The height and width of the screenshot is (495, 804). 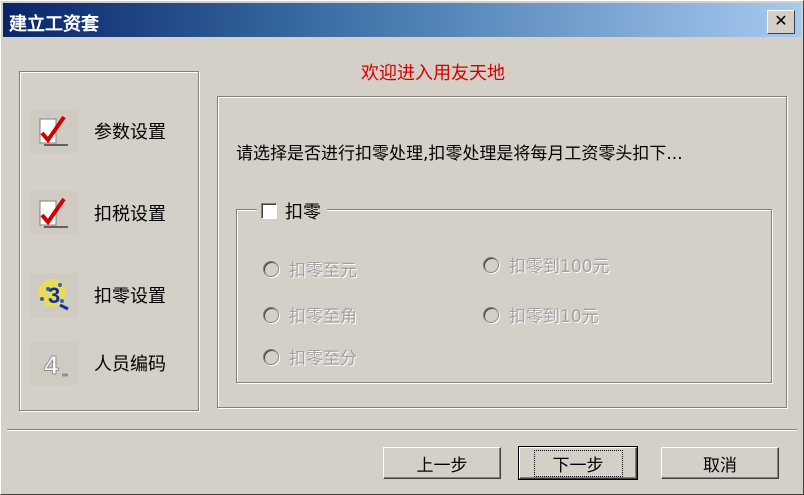 I want to click on step-tax: 扣税设置, so click(x=114, y=213).